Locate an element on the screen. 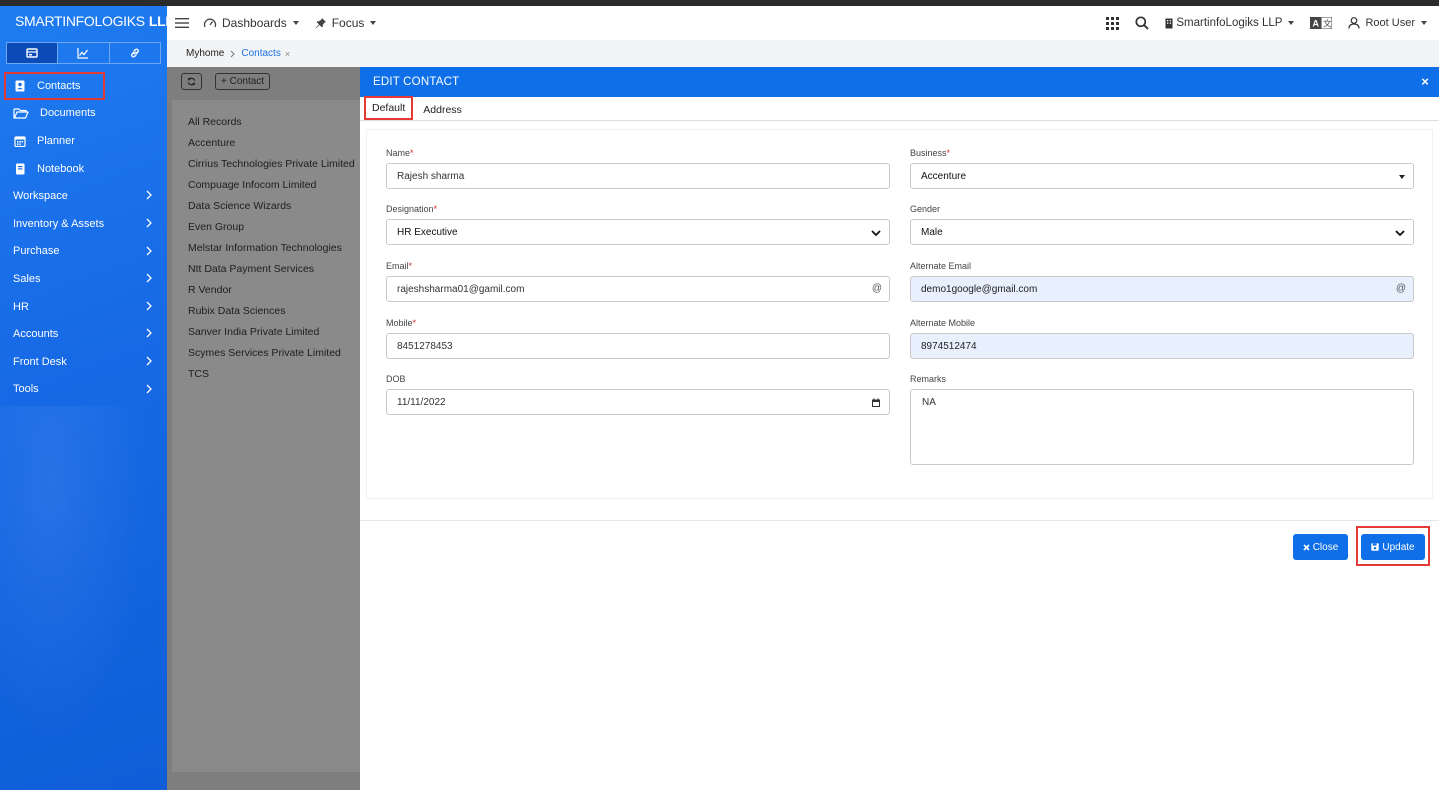  name-input: Rajesh sharma is located at coordinates (638, 176).